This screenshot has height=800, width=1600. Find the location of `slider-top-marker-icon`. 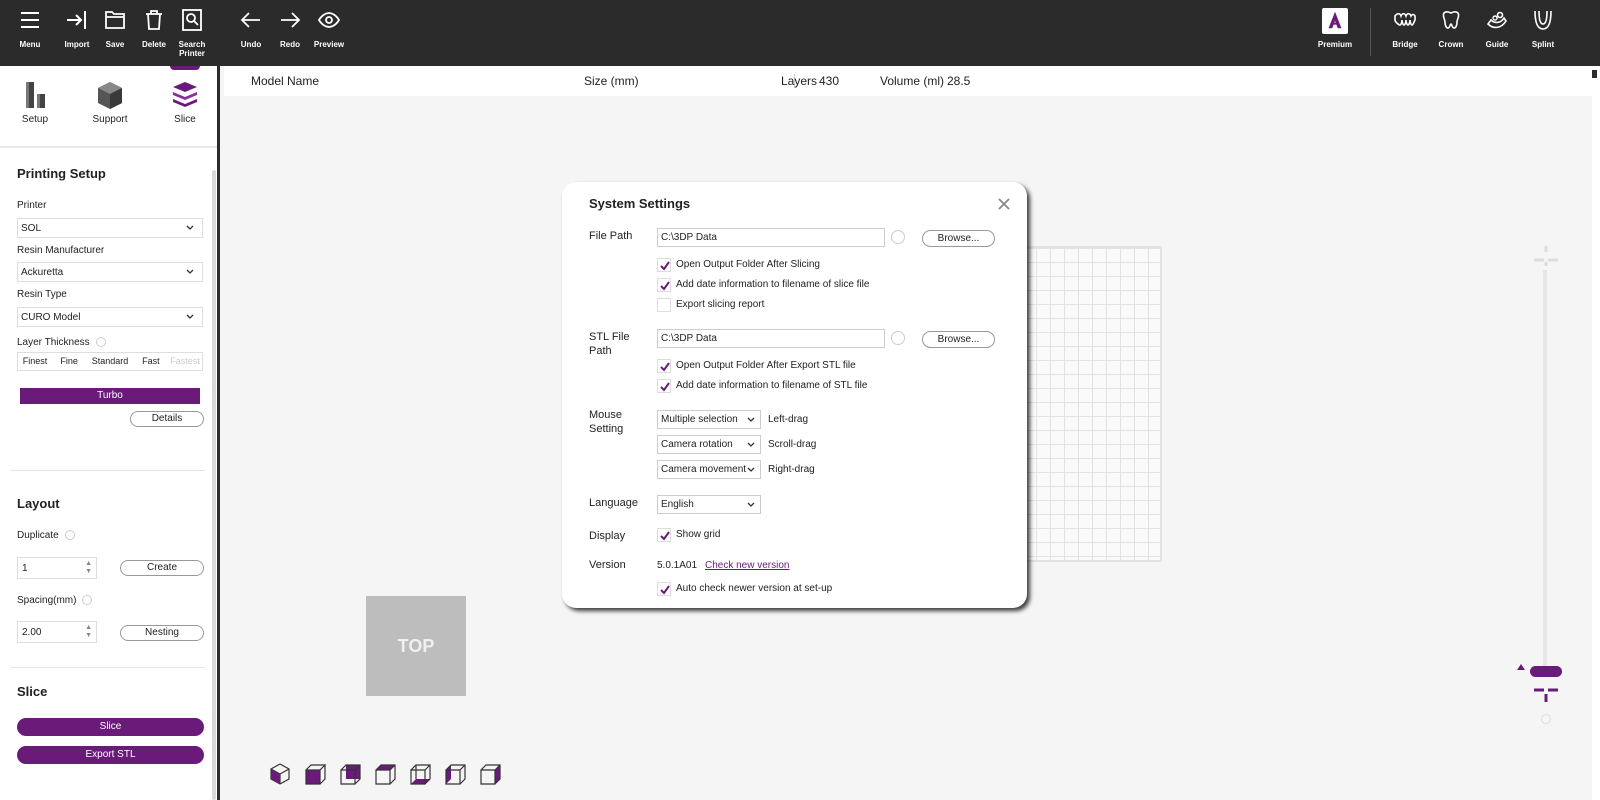

slider-top-marker-icon is located at coordinates (1546, 256).